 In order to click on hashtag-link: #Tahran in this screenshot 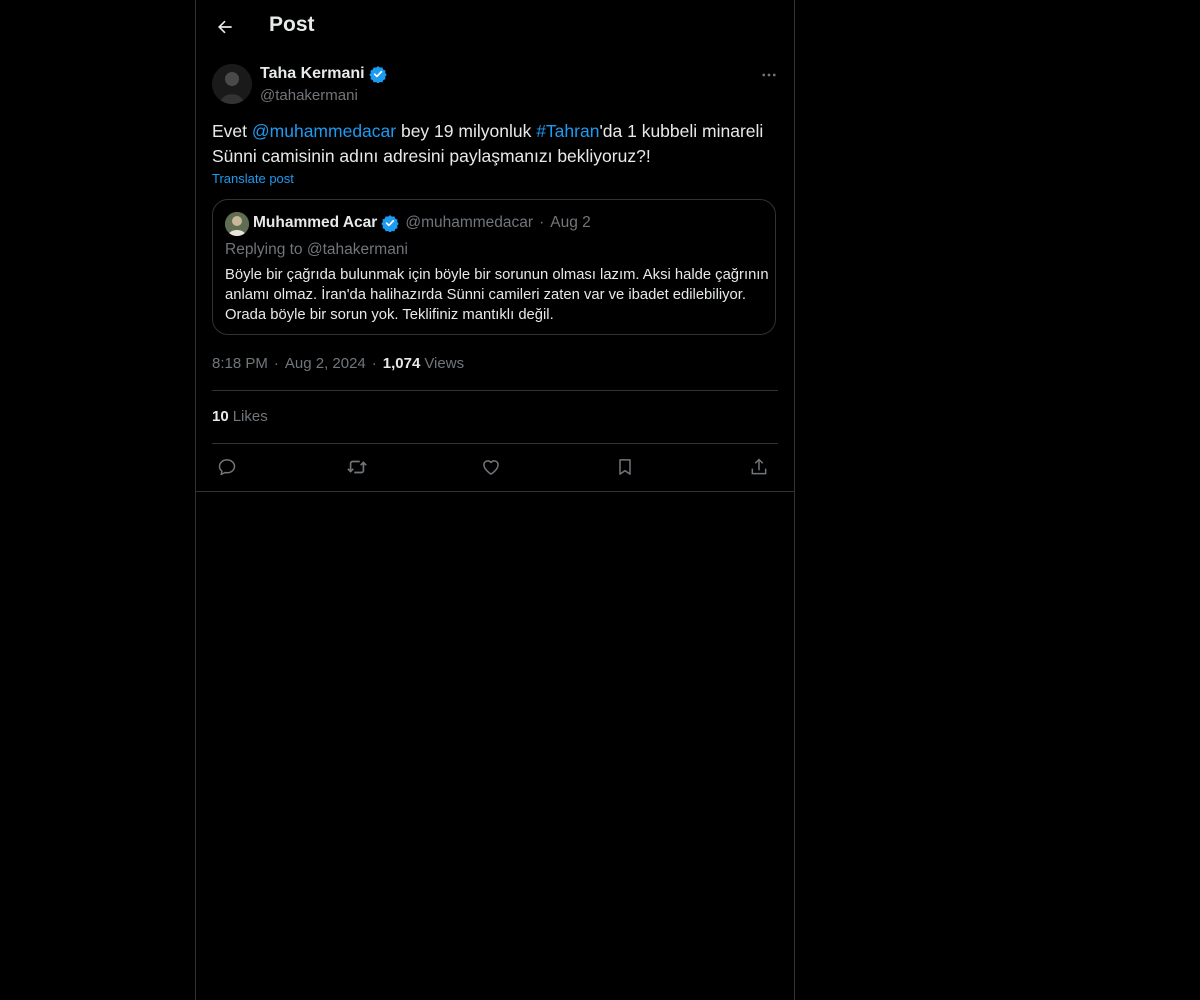, I will do `click(567, 131)`.